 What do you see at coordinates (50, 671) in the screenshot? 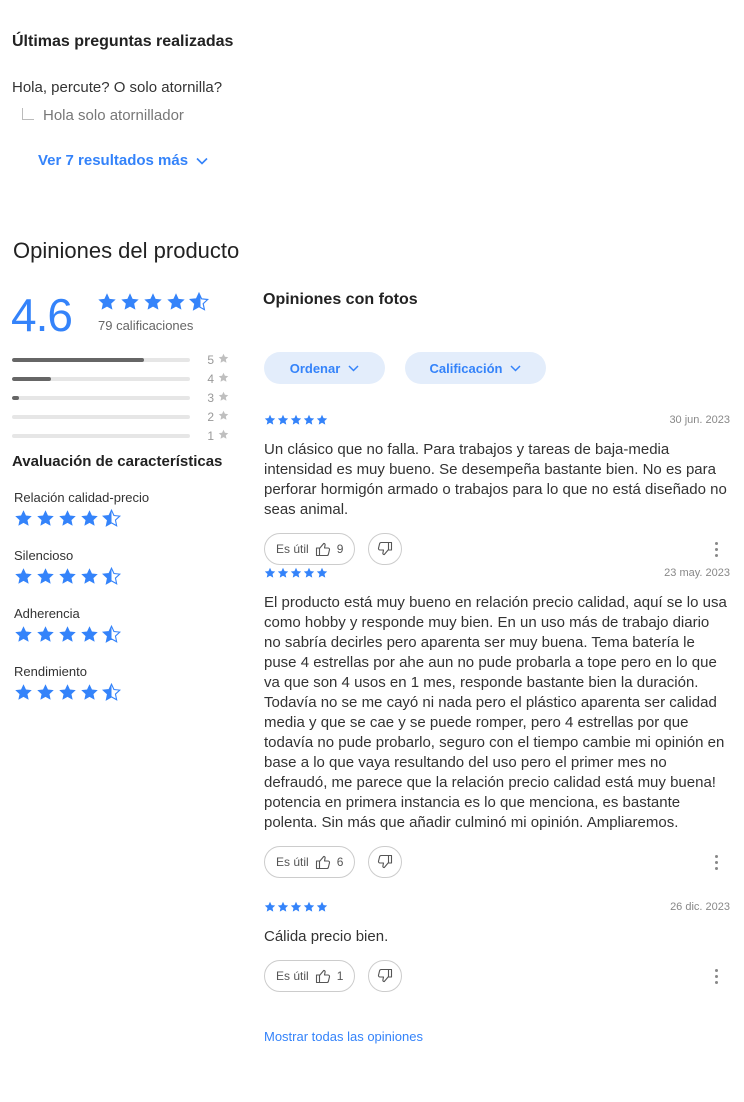
I see `characteristic-name: Rendimiento` at bounding box center [50, 671].